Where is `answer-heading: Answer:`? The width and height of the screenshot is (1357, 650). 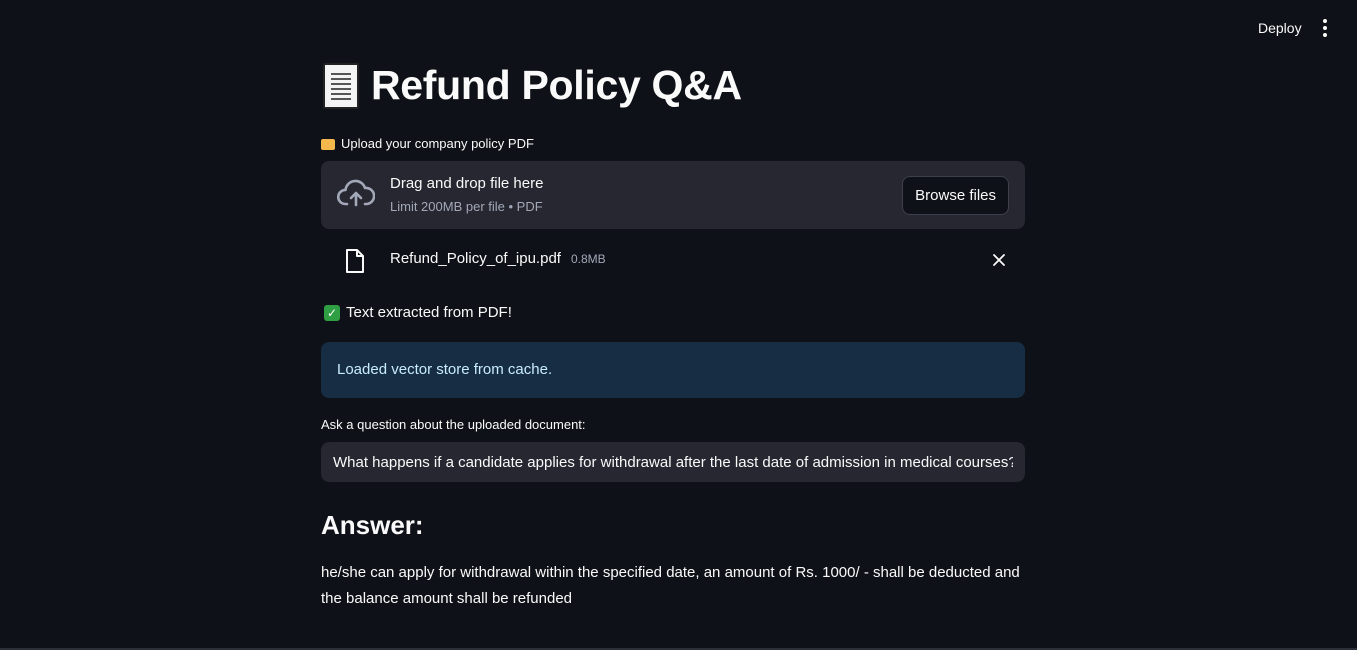
answer-heading: Answer: is located at coordinates (372, 525).